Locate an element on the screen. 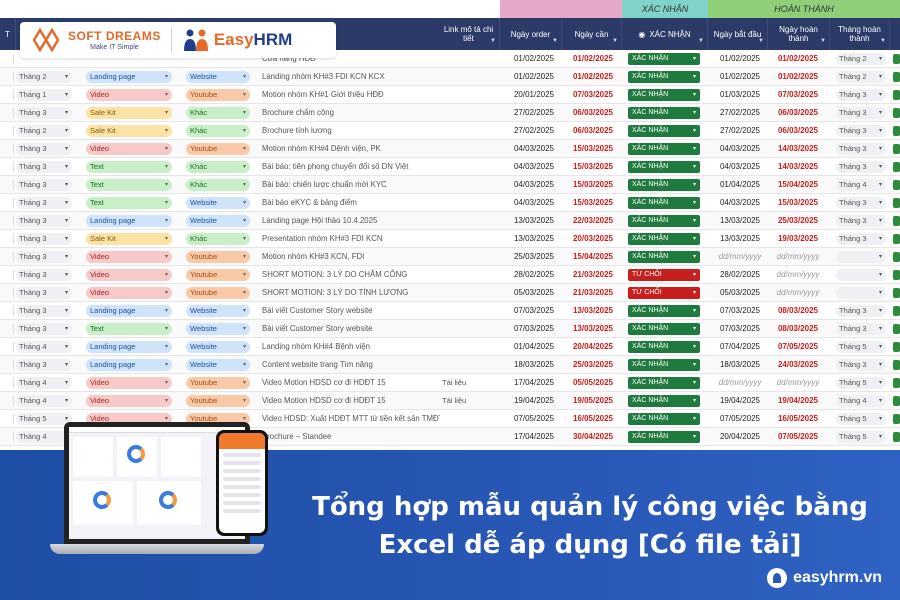  task-name-cell: SHORT MOTION: 3 LÝ DO TÍNH LƯƠNG is located at coordinates (351, 293).